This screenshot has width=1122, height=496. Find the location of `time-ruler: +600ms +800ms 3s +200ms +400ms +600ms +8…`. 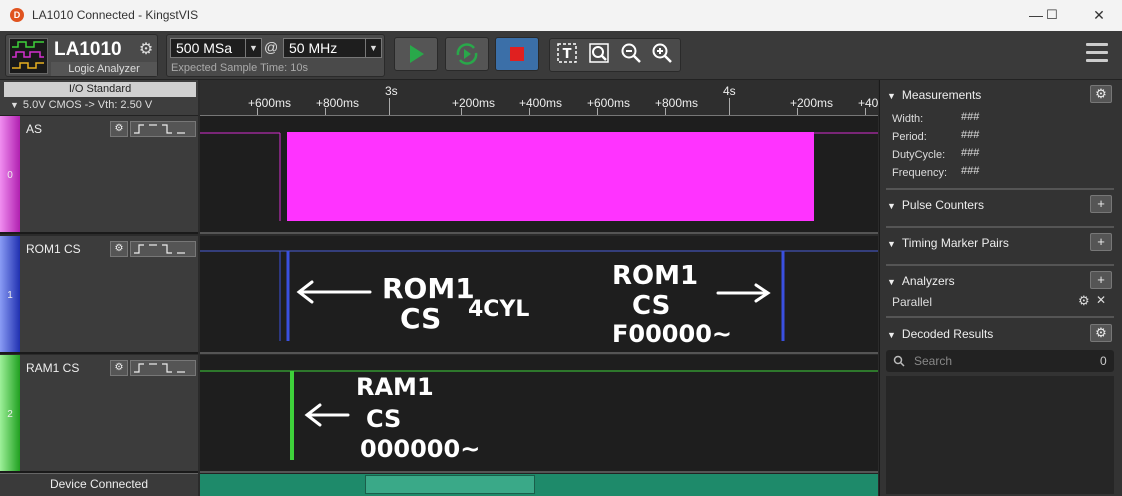

time-ruler: +600ms +800ms 3s +200ms +400ms +600ms +8… is located at coordinates (539, 98).